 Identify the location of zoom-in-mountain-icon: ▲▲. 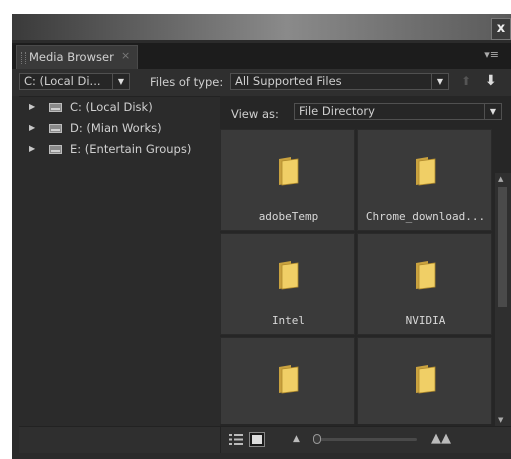
(441, 438).